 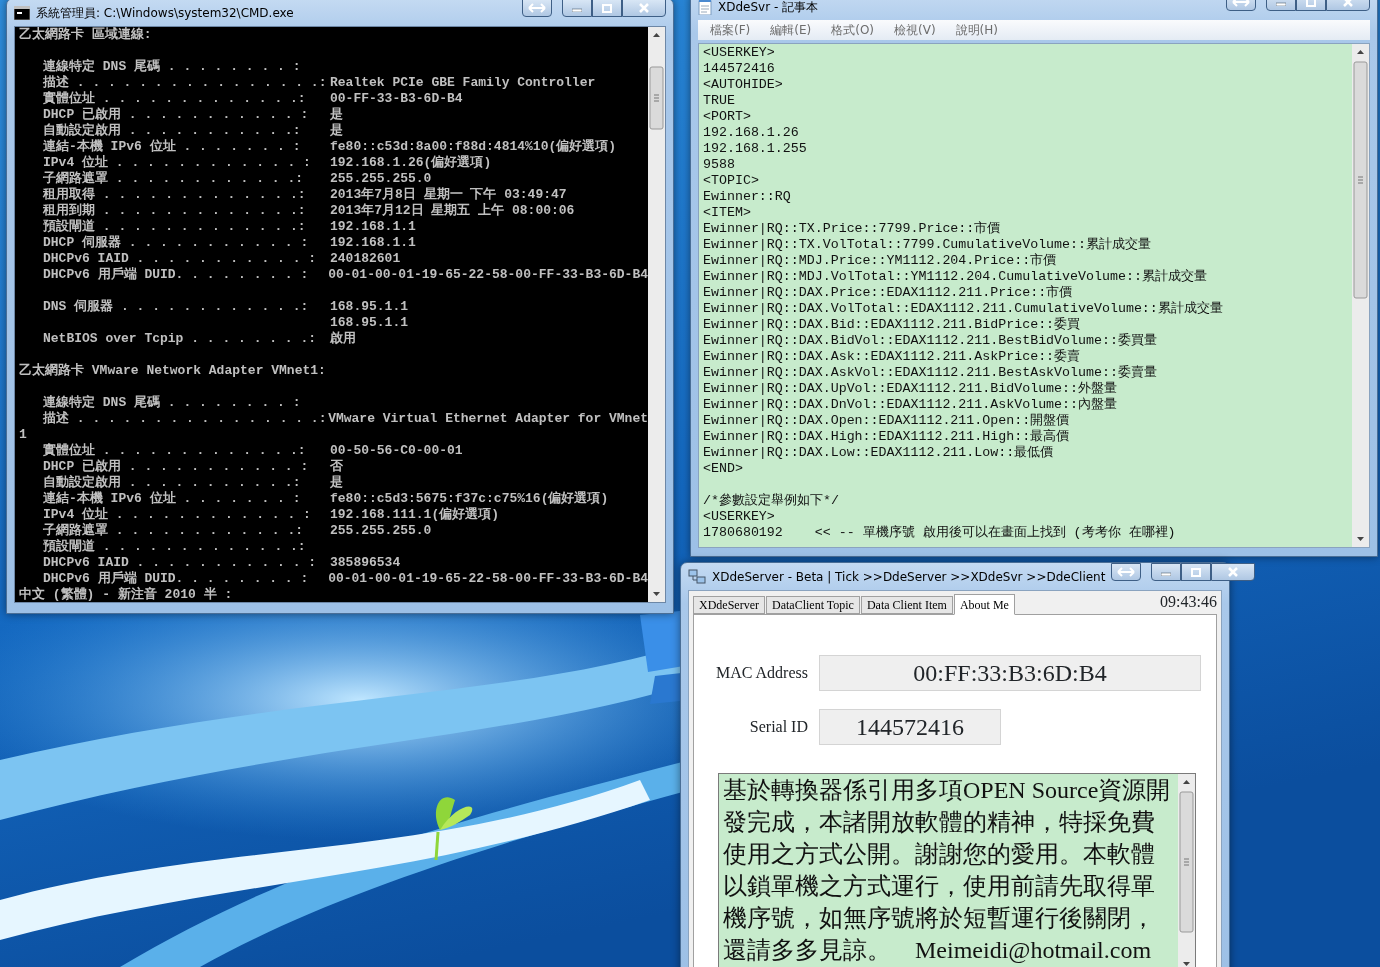 I want to click on field-value: fe80::c5d3:5675:f37c:c75%16(偏好選項), so click(x=469, y=499).